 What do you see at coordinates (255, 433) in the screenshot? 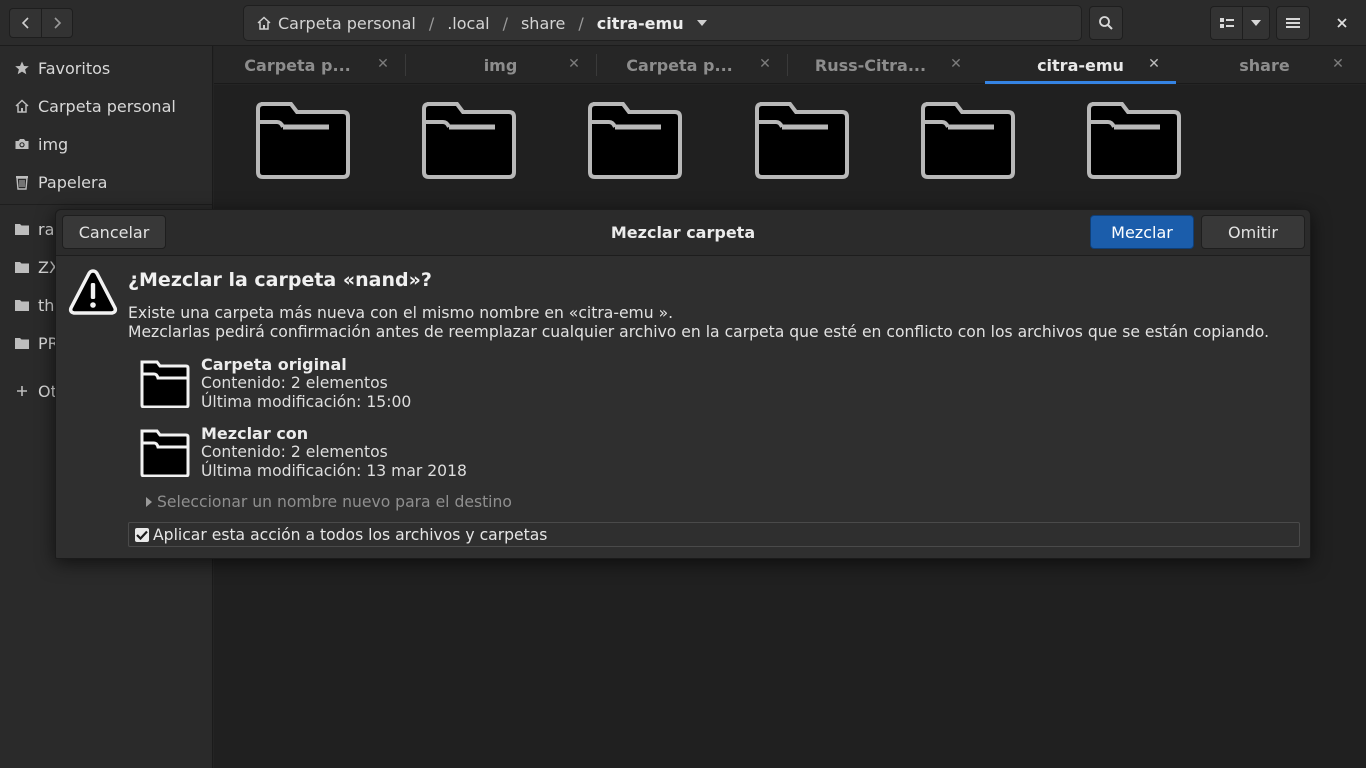
I see `merge-with-title: Mezclar con` at bounding box center [255, 433].